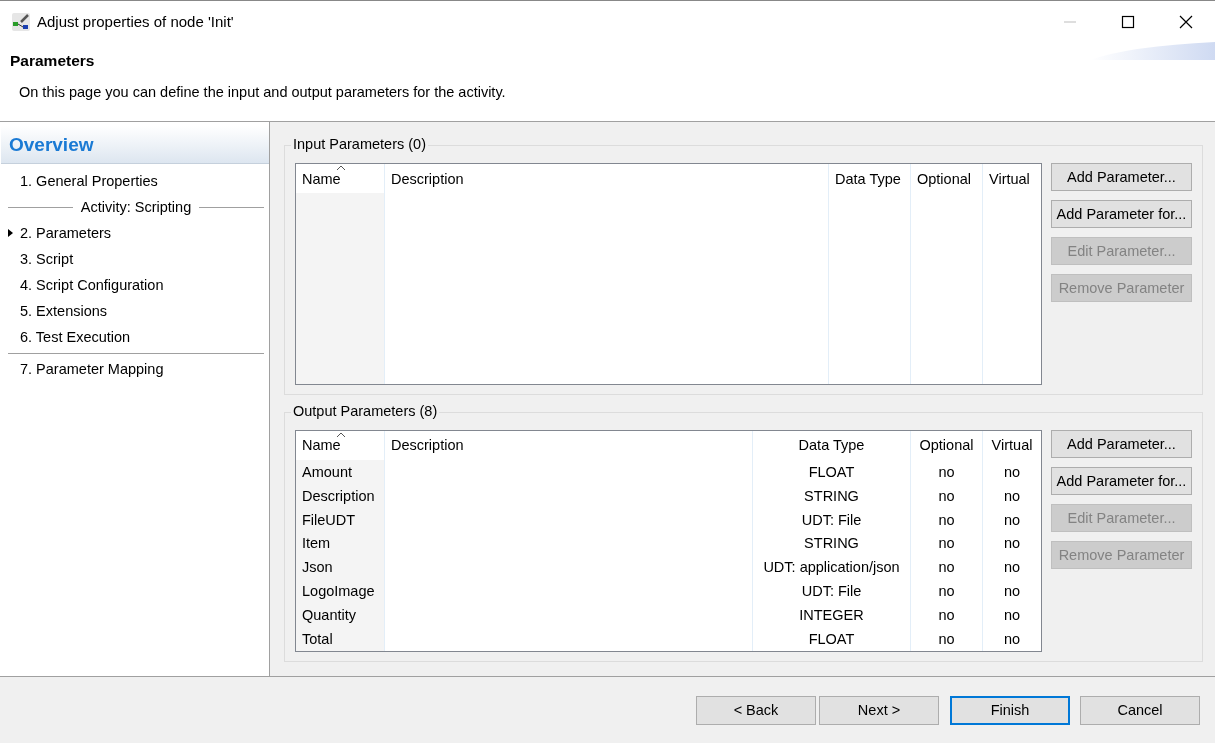 Image resolution: width=1215 pixels, height=743 pixels. I want to click on table-cell-text: Total, so click(317, 640).